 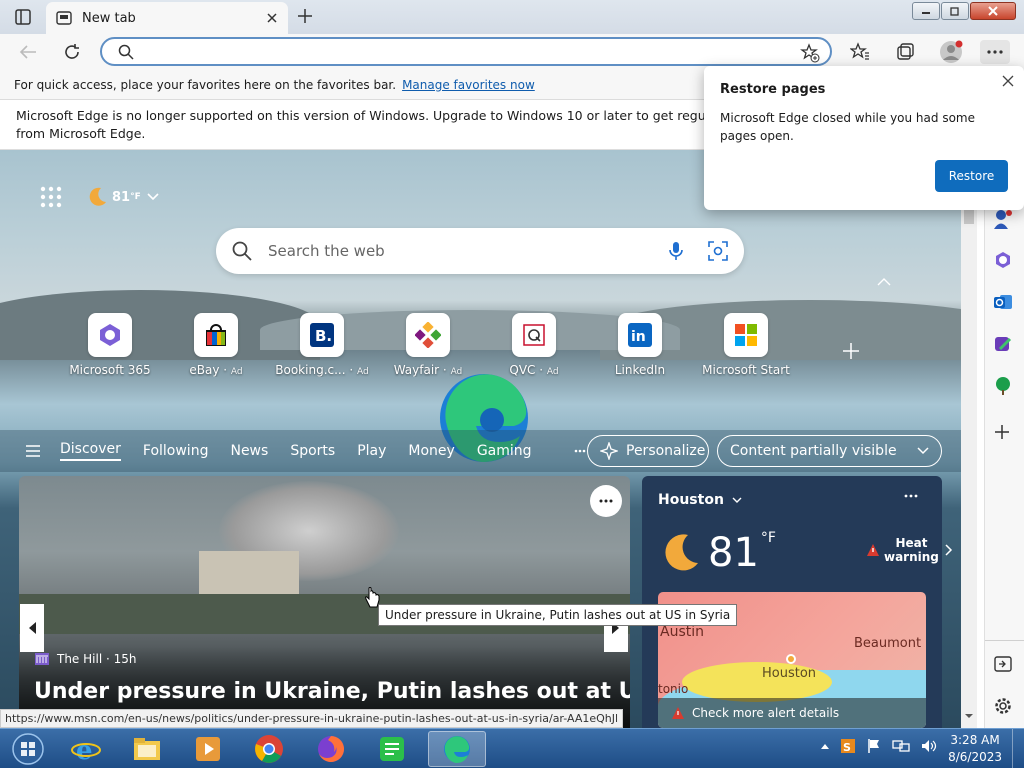 I want to click on tab-play: Play, so click(x=371, y=451).